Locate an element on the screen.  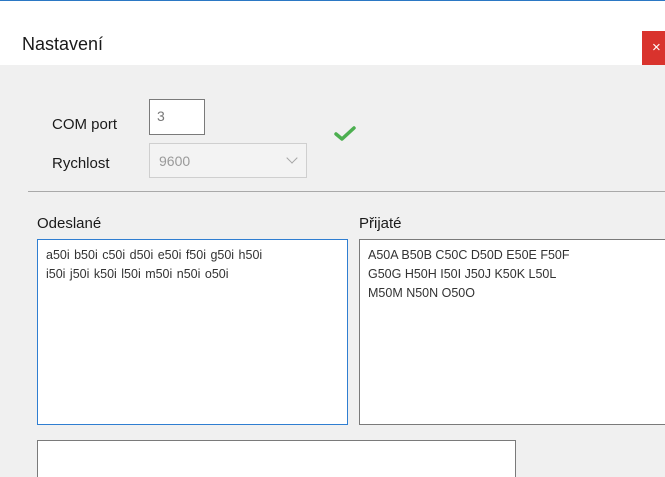
speed-select: 9600 is located at coordinates (228, 160).